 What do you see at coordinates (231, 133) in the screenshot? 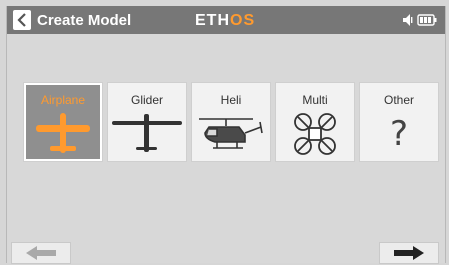
I see `helicopter-icon` at bounding box center [231, 133].